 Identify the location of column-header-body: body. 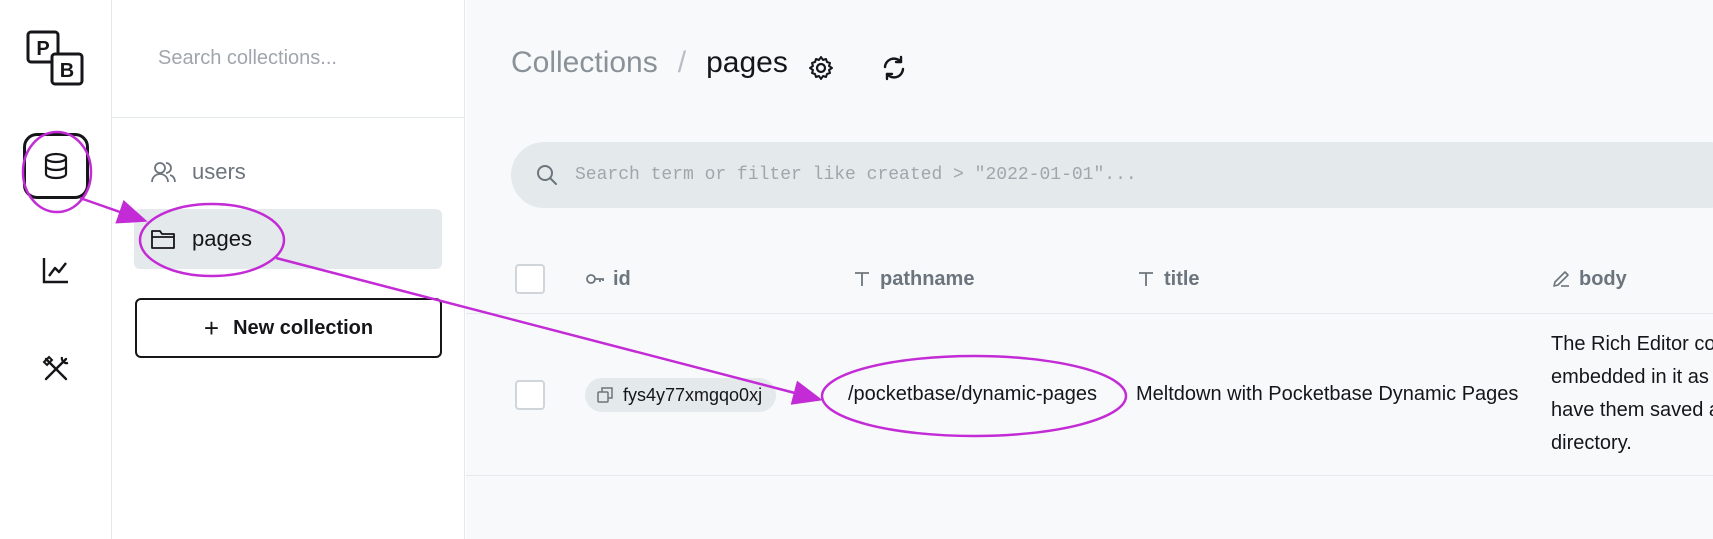
(1589, 279).